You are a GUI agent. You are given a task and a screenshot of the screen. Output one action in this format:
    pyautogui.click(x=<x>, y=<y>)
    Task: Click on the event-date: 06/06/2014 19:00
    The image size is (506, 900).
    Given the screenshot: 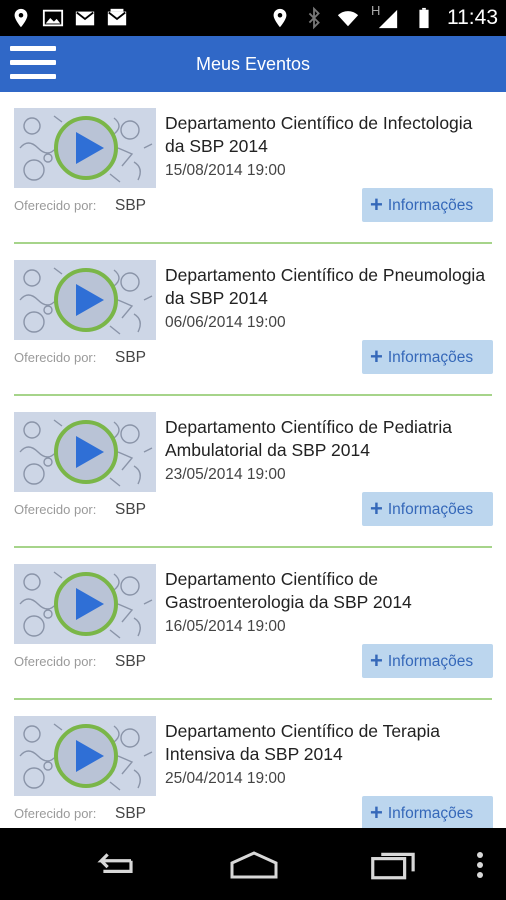 What is the action you would take?
    pyautogui.click(x=225, y=322)
    